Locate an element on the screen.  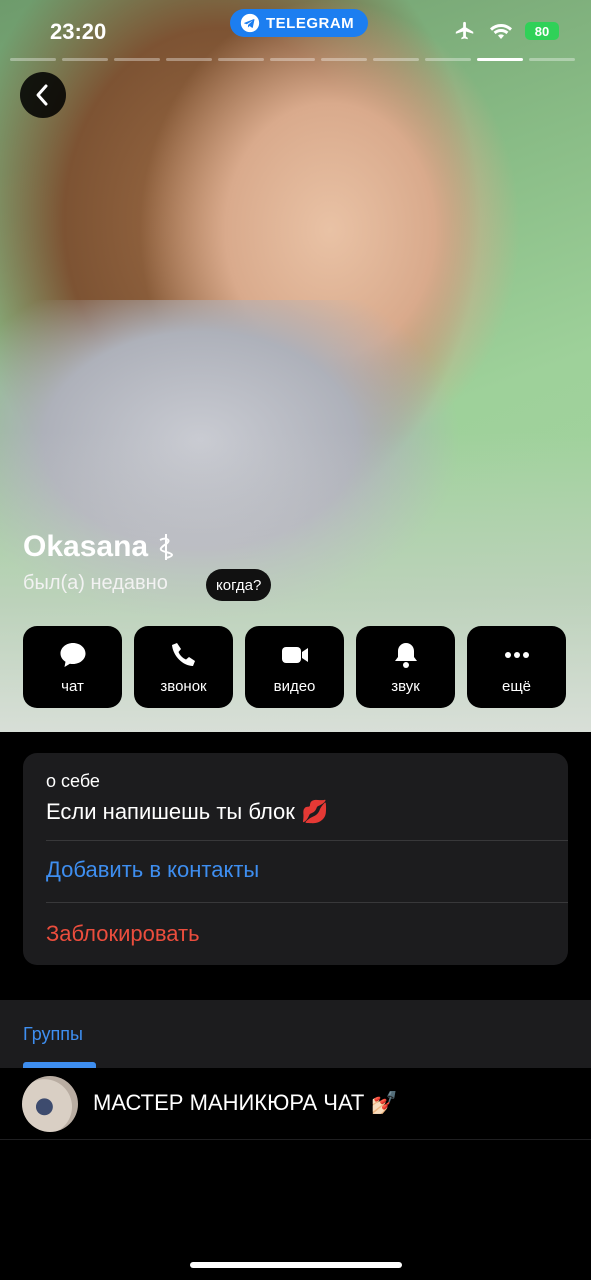
chevron-left-icon is located at coordinates (42, 95).